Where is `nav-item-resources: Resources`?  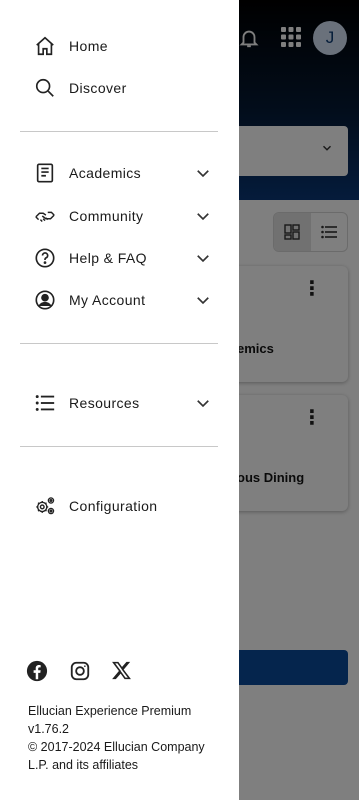 nav-item-resources: Resources is located at coordinates (119, 403).